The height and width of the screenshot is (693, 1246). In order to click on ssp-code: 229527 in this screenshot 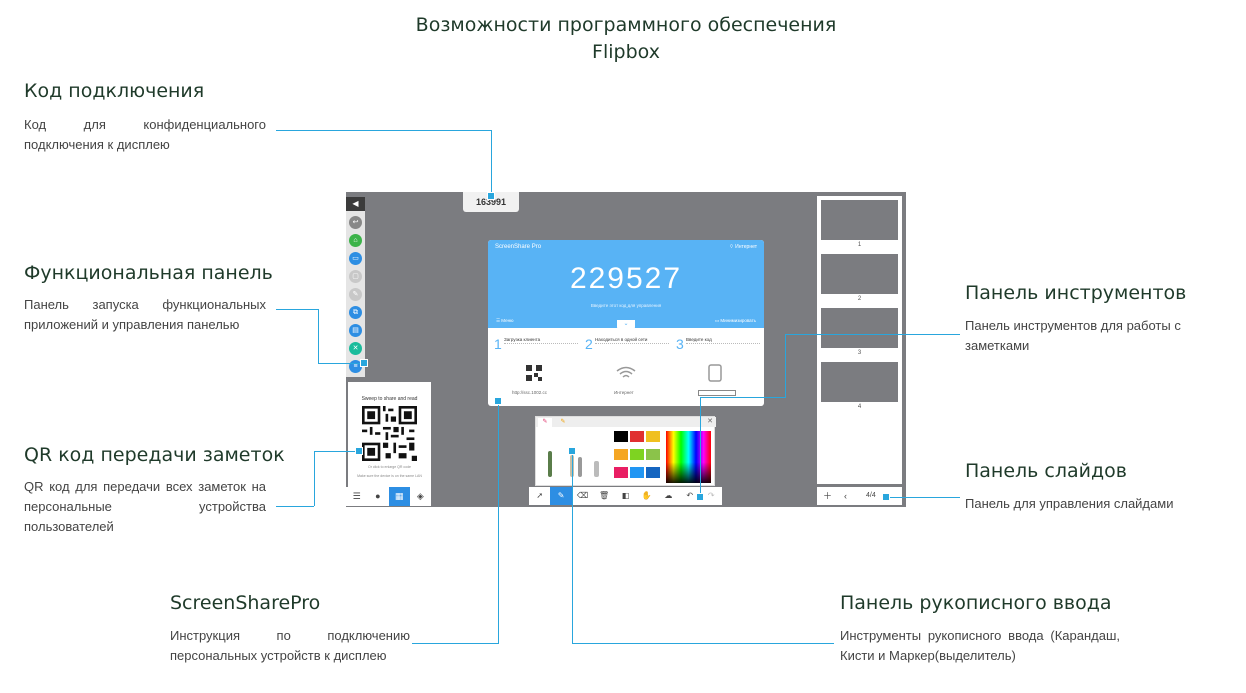, I will do `click(626, 278)`.